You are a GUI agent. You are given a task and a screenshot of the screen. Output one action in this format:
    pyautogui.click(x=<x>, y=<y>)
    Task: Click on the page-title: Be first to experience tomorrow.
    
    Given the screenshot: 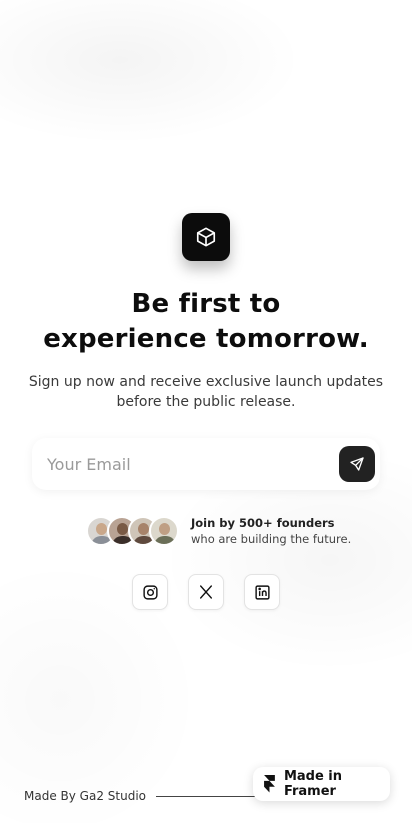 What is the action you would take?
    pyautogui.click(x=206, y=322)
    